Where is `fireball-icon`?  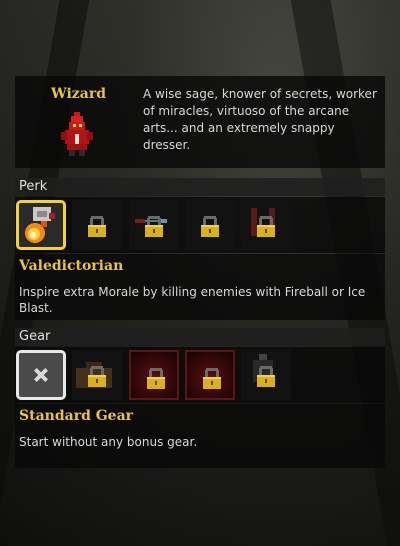 fireball-icon is located at coordinates (40, 225).